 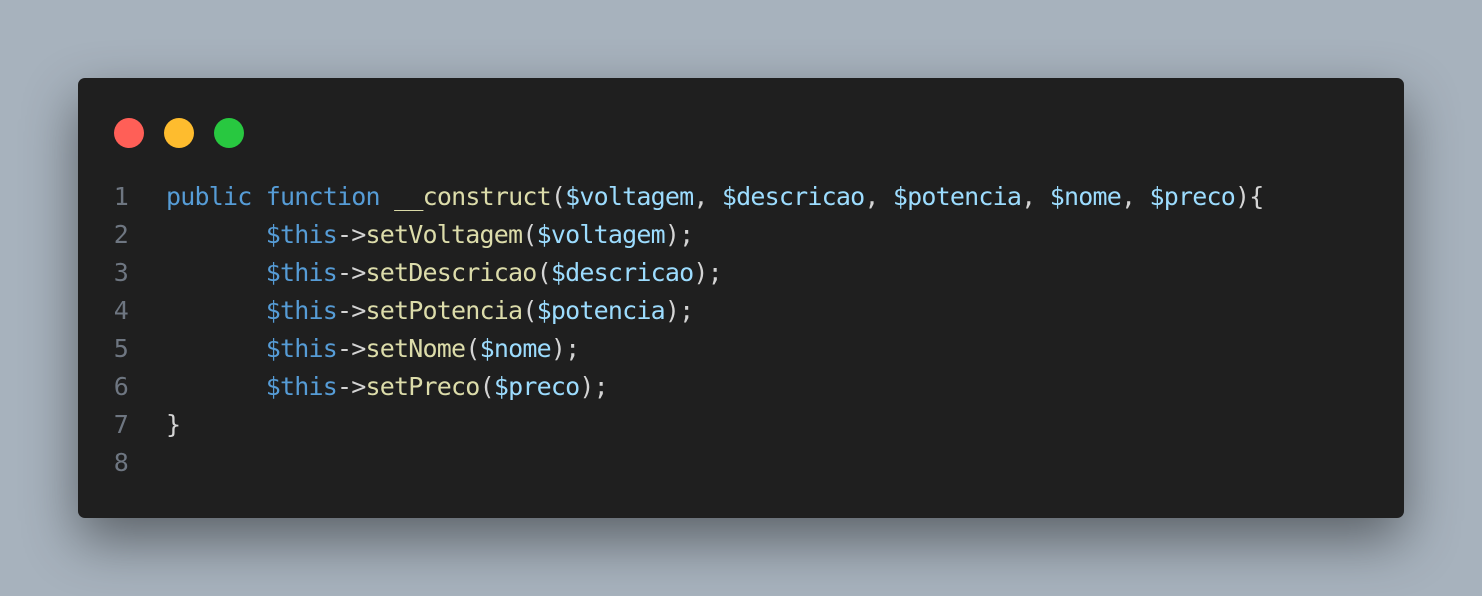 I want to click on code-token: __construct, so click(x=473, y=196).